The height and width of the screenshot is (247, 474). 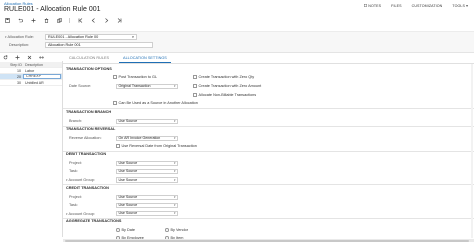 What do you see at coordinates (41, 58) in the screenshot?
I see `fit-columns-icon` at bounding box center [41, 58].